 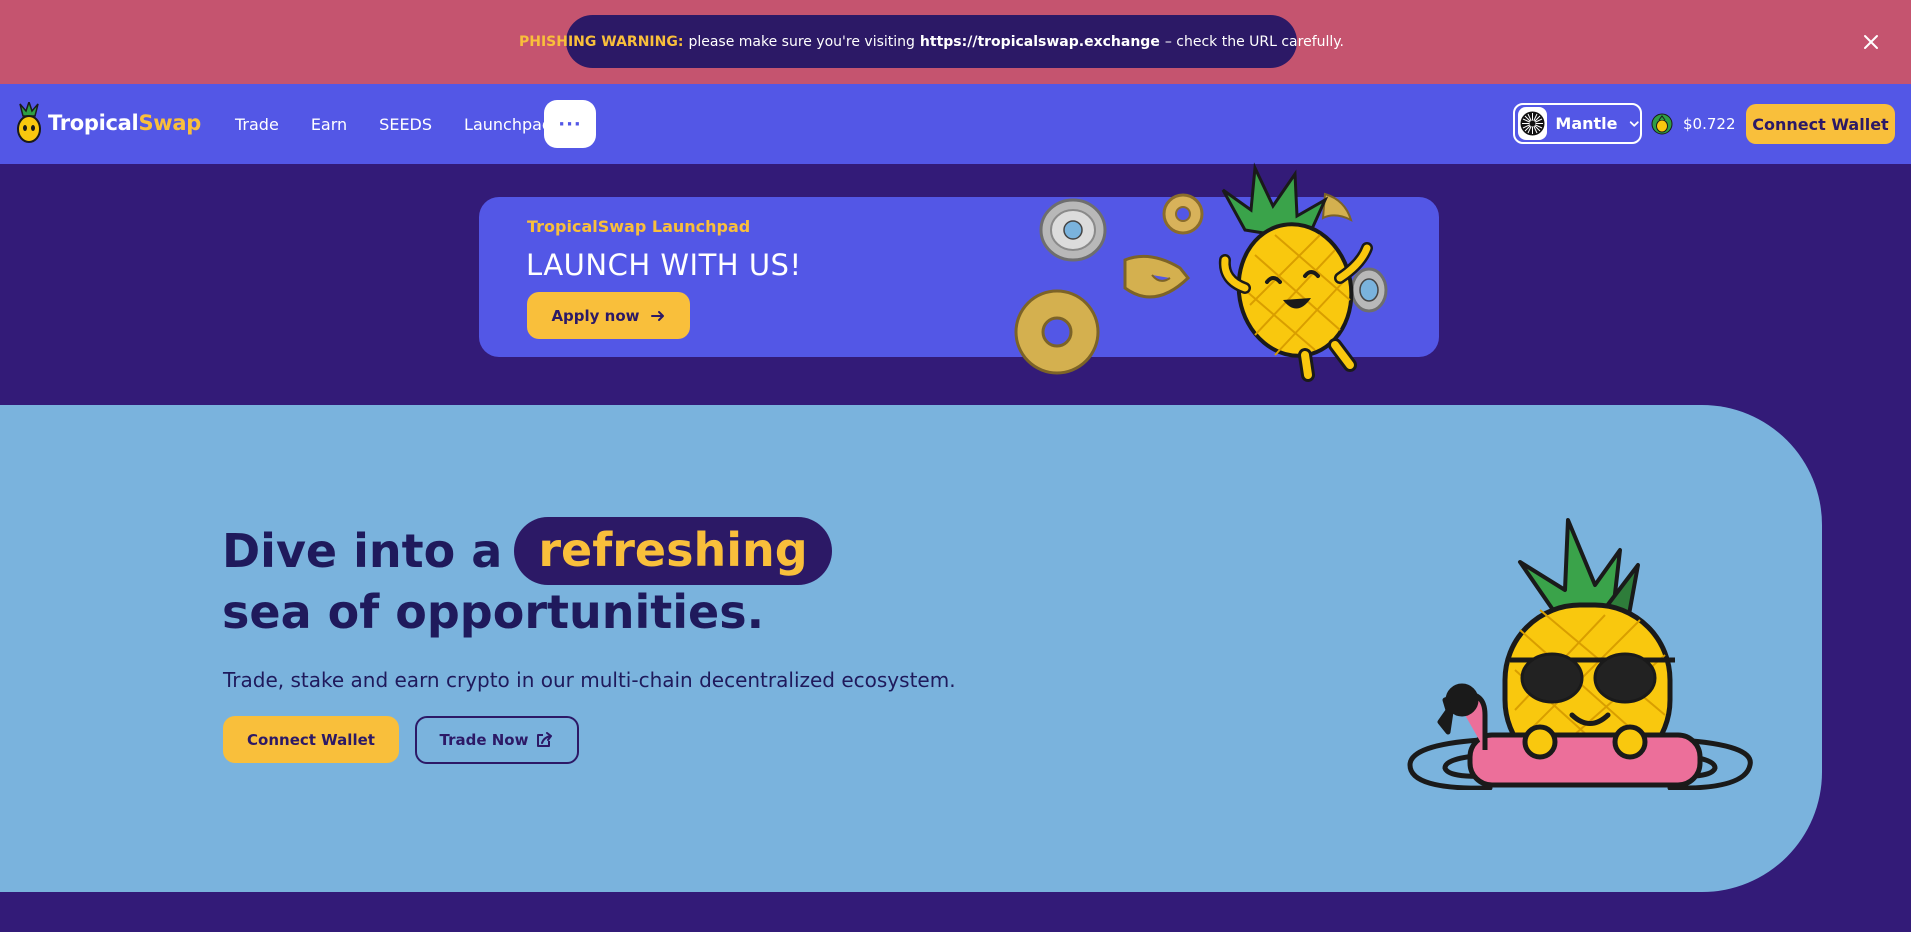 I want to click on main-nav: Trade Earn SEEDS Launchpad, so click(x=409, y=124).